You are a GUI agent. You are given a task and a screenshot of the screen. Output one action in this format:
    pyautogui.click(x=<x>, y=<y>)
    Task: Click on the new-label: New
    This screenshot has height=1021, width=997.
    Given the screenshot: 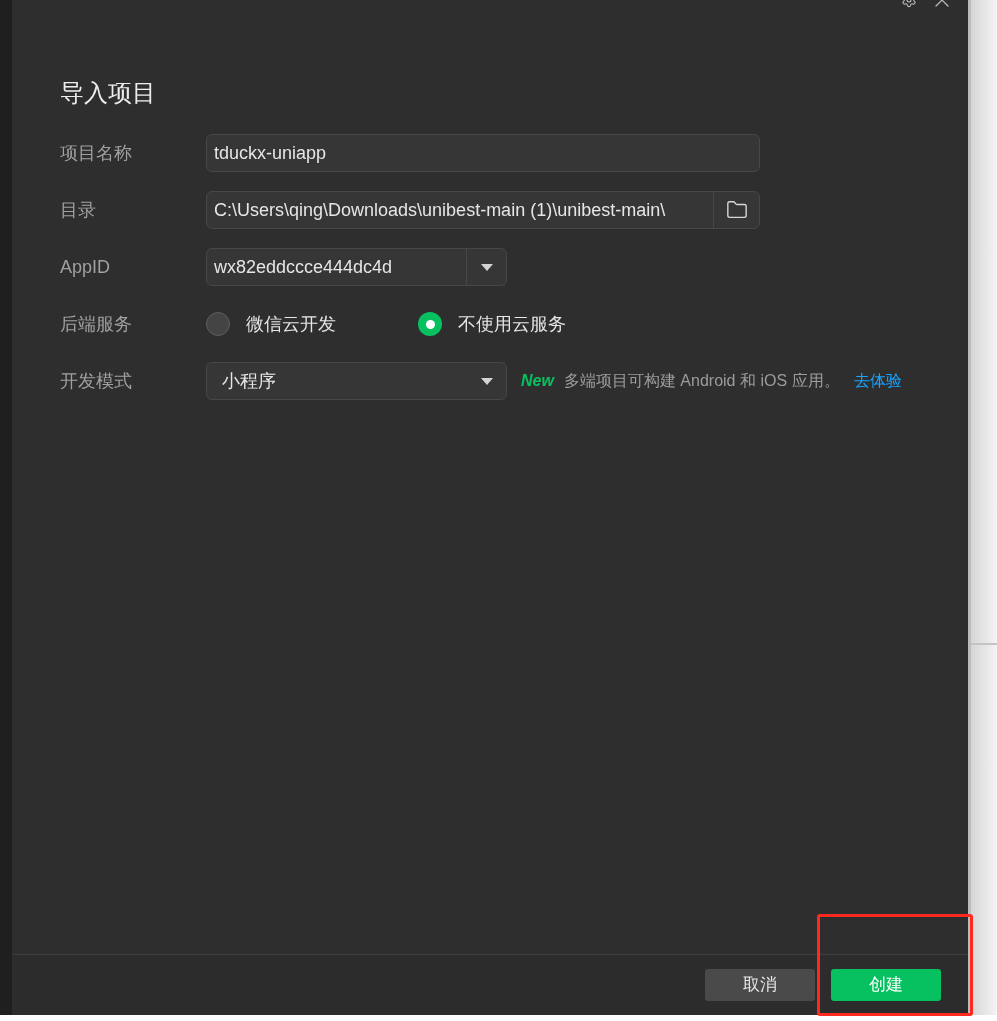 What is the action you would take?
    pyautogui.click(x=537, y=381)
    